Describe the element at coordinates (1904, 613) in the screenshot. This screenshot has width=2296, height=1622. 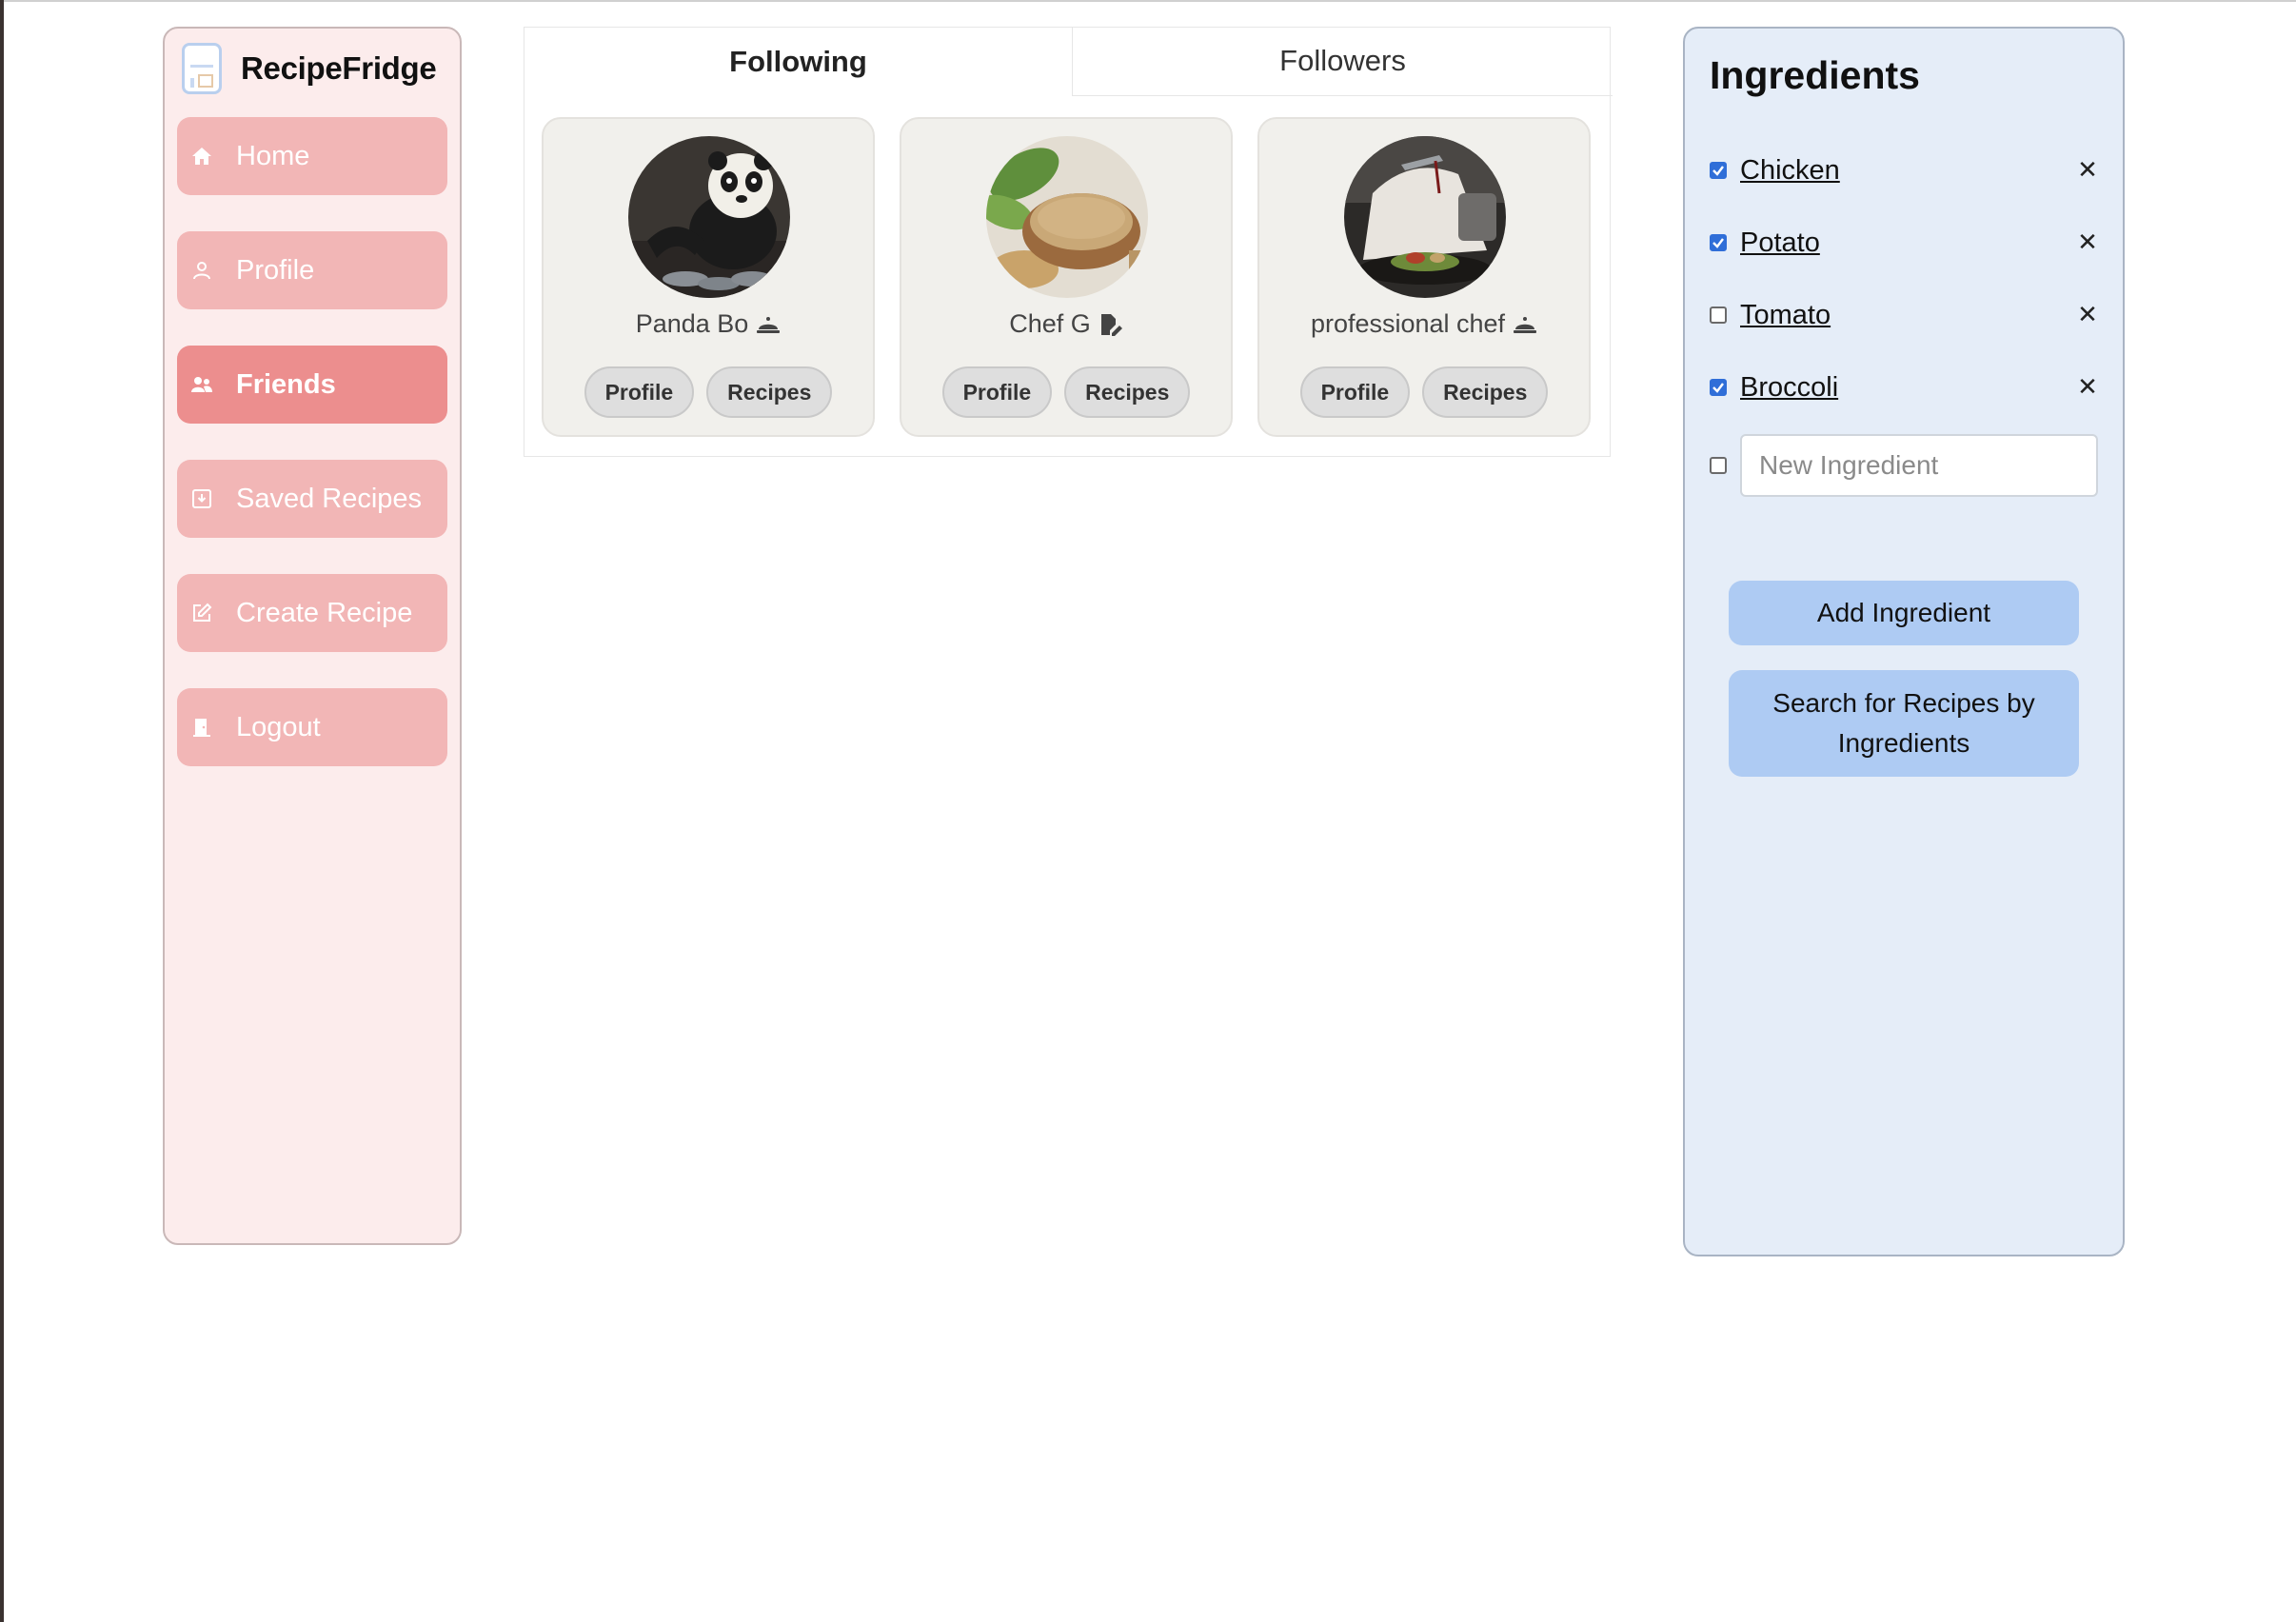
I see `add-ingredient-button: Add Ingredient` at that location.